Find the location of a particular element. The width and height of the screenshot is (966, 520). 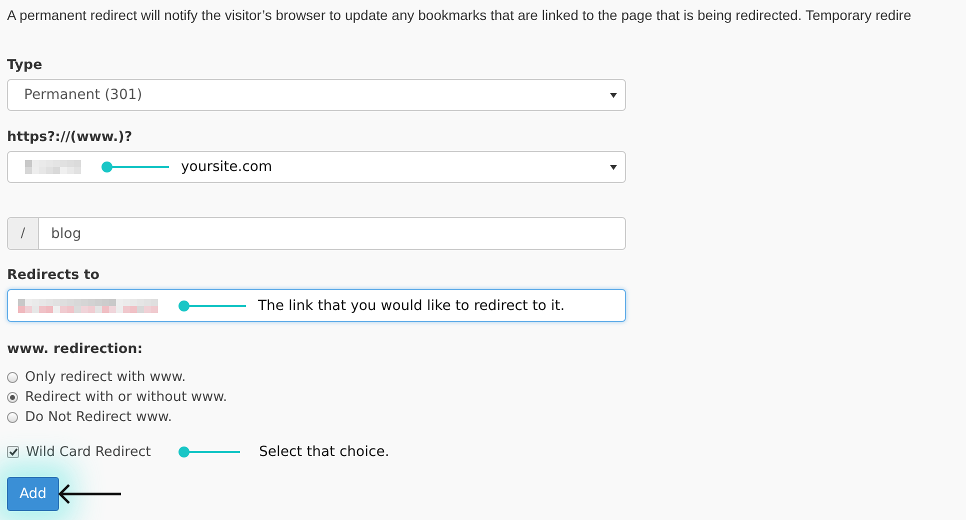

field-label: www. redirection: is located at coordinates (75, 349).